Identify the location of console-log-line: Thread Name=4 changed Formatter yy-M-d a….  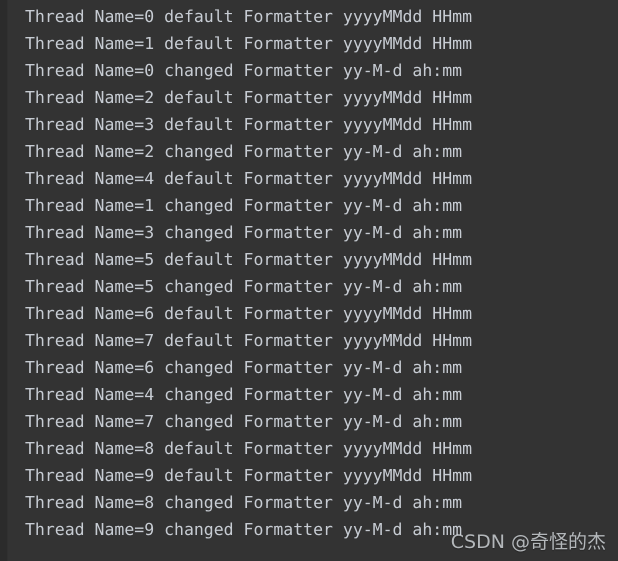
(244, 394).